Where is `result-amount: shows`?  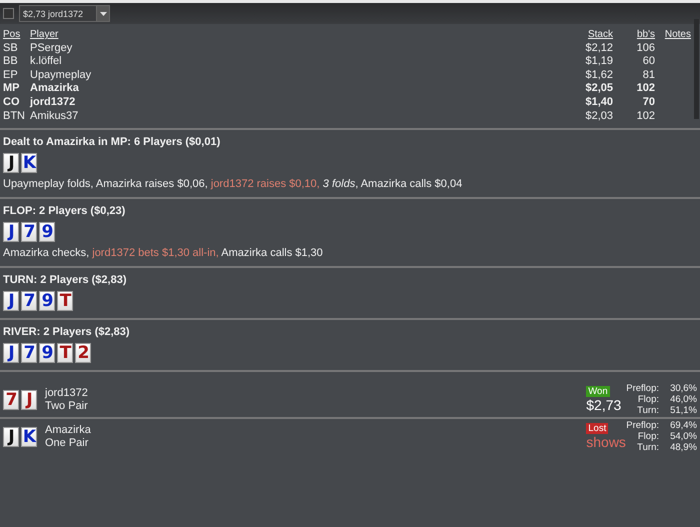
result-amount: shows is located at coordinates (606, 442).